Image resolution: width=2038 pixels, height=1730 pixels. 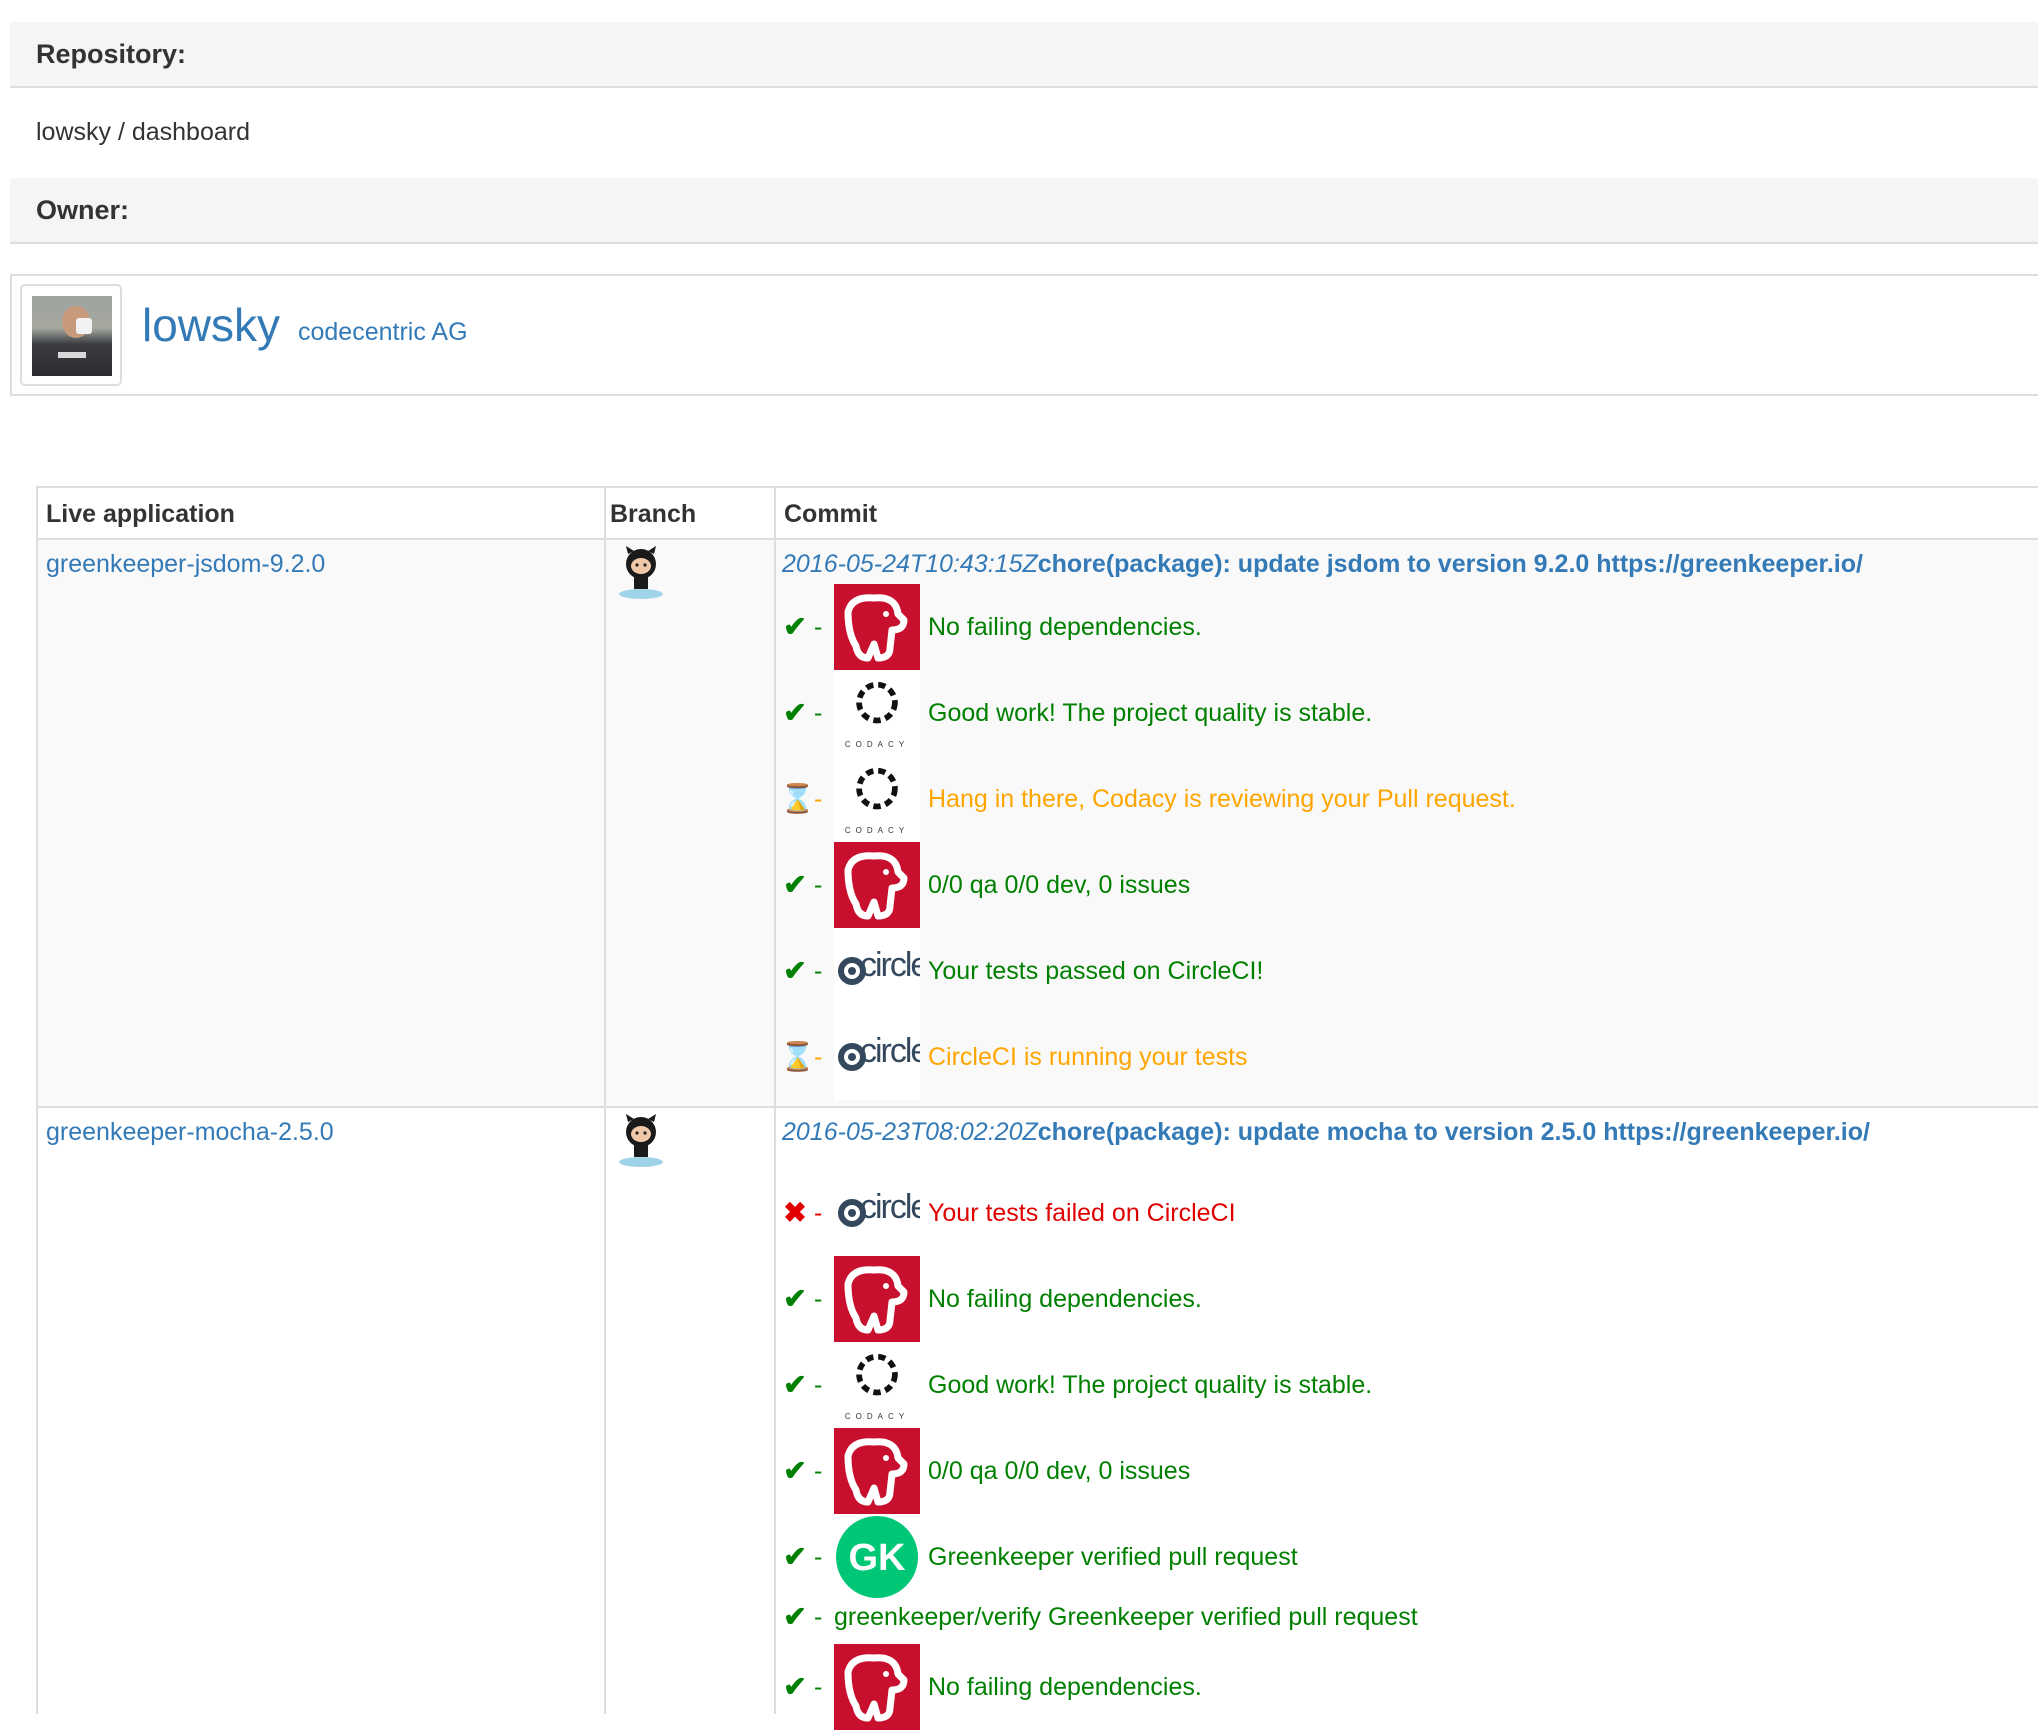 I want to click on greenkeeper-logo-icon: GK, so click(x=877, y=1557).